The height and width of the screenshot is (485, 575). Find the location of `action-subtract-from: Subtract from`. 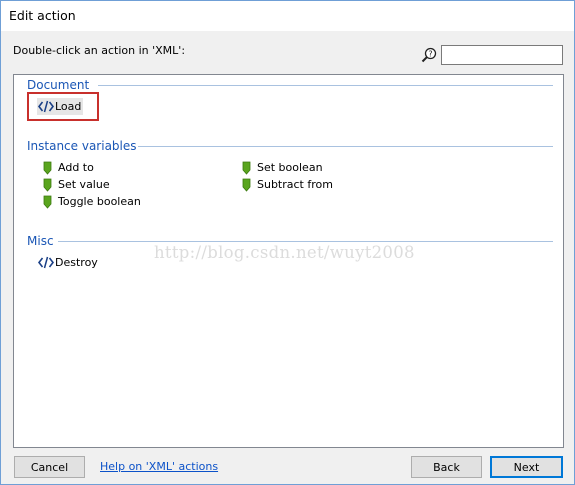

action-subtract-from: Subtract from is located at coordinates (286, 184).